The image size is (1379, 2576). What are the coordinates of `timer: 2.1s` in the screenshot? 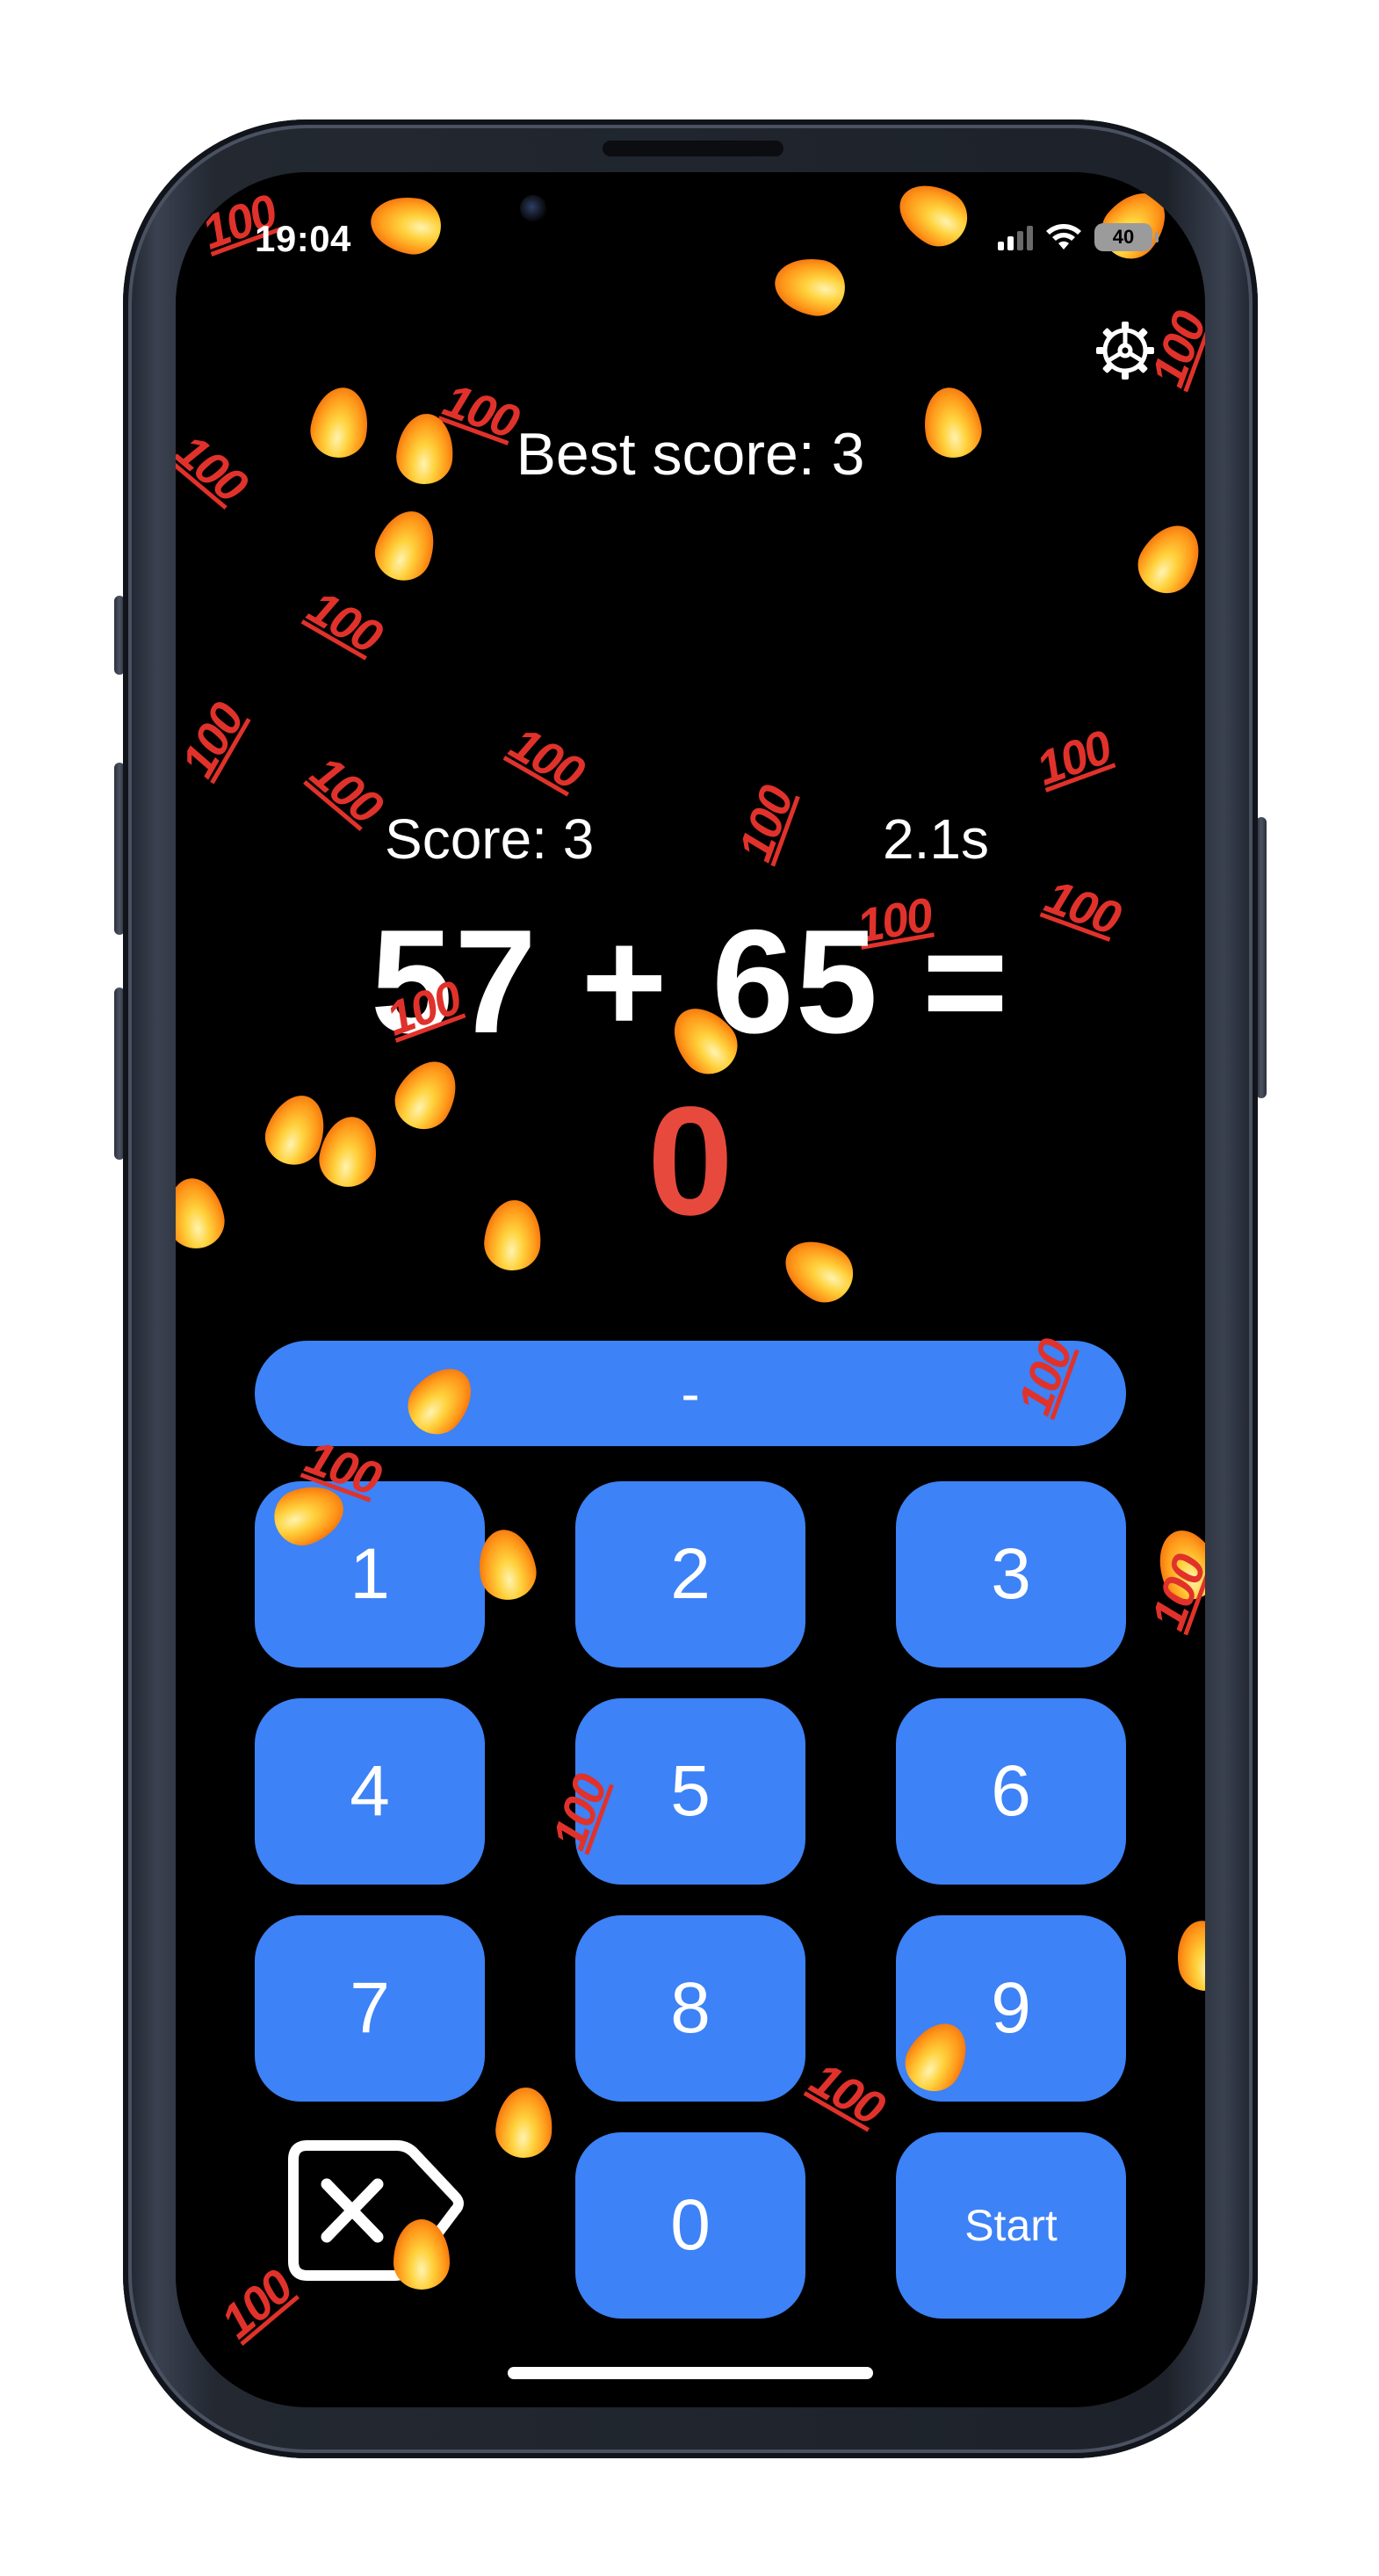 It's located at (936, 839).